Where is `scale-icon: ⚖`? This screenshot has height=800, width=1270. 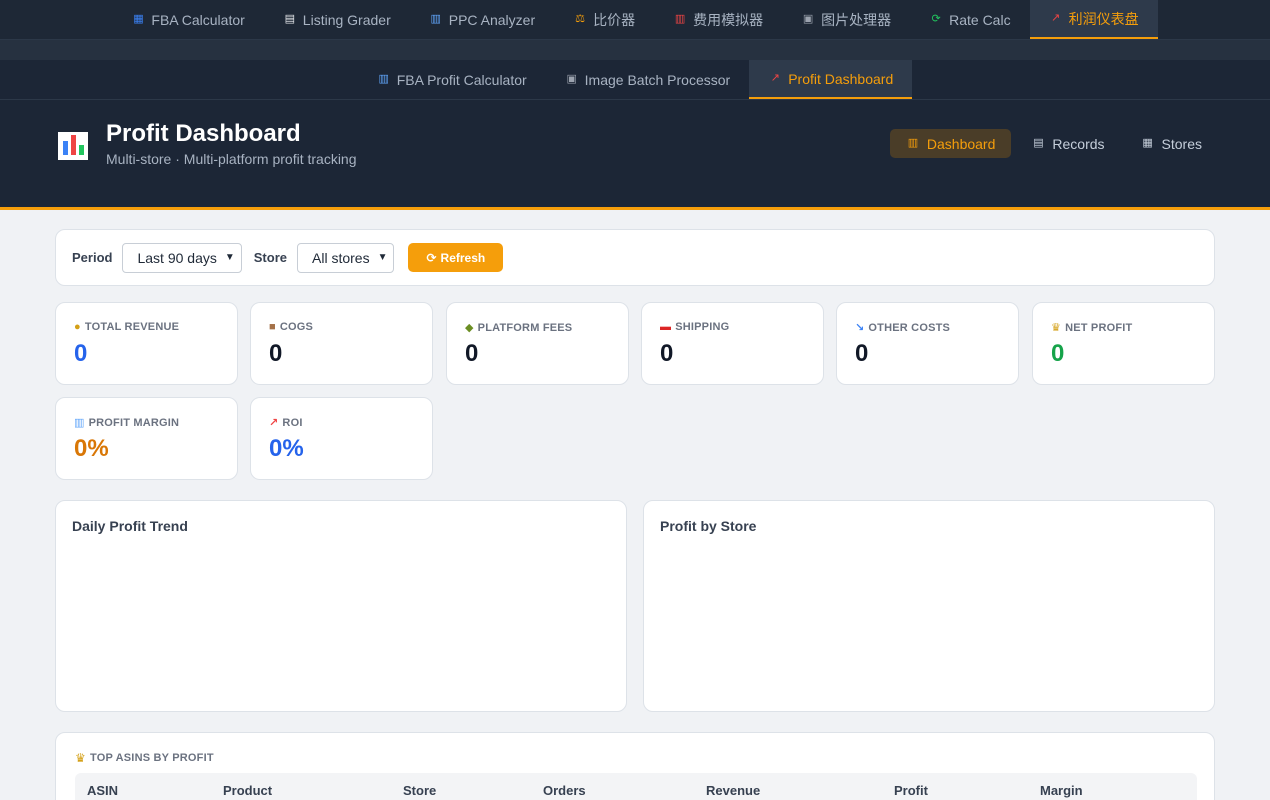
scale-icon: ⚖ is located at coordinates (580, 19).